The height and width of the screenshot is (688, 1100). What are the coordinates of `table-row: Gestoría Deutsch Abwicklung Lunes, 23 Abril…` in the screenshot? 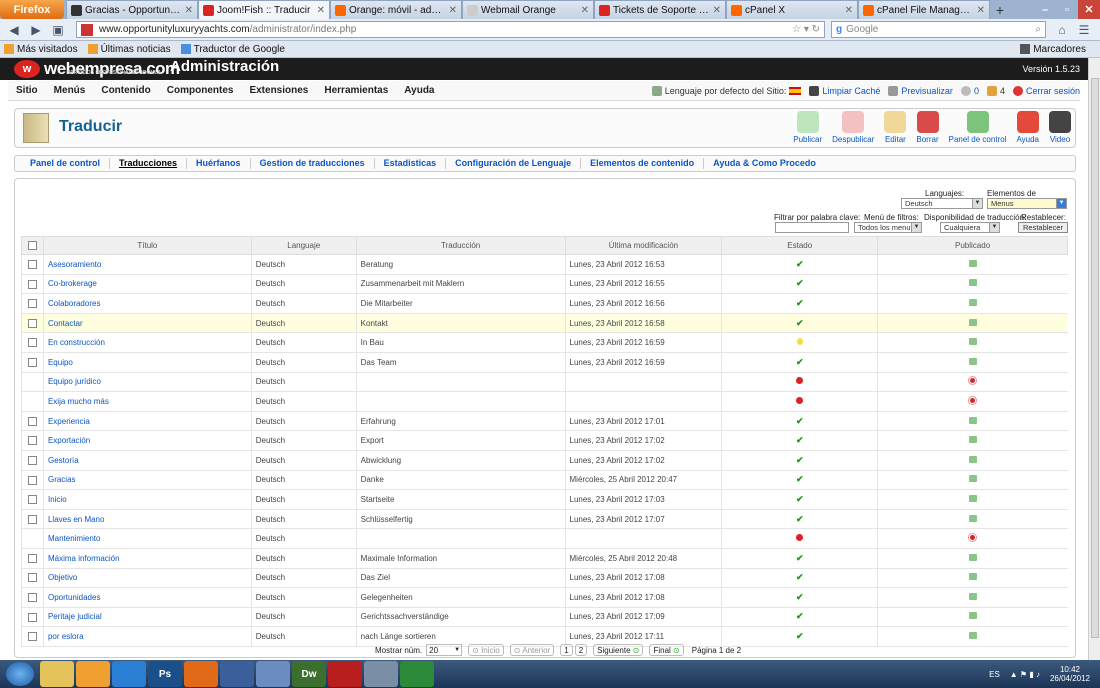 It's located at (544, 460).